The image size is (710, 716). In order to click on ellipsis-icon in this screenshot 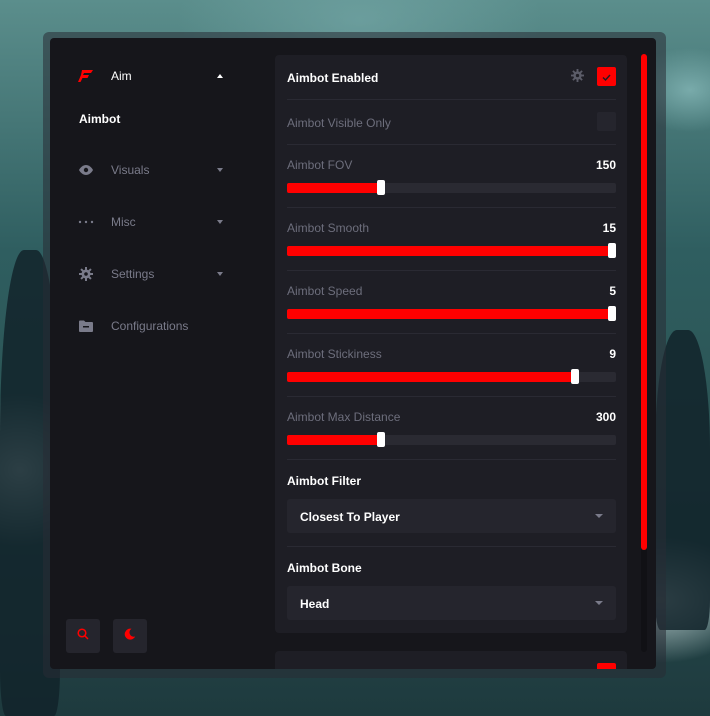, I will do `click(86, 222)`.